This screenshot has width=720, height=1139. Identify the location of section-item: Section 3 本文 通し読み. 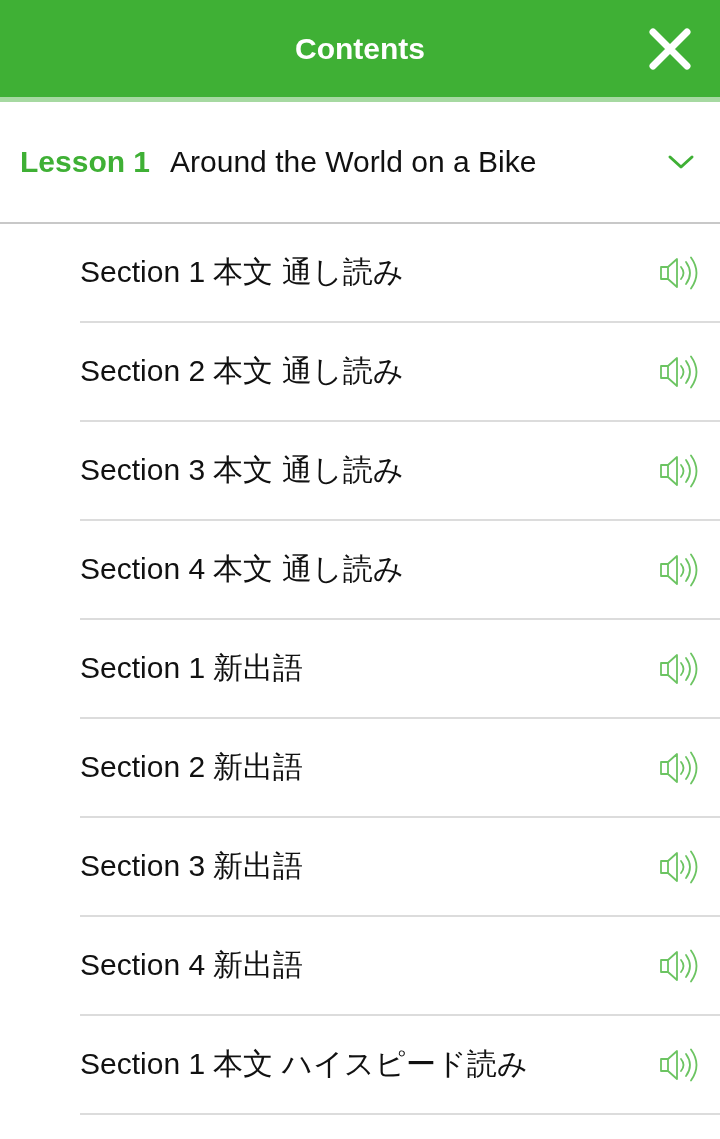
(400, 471).